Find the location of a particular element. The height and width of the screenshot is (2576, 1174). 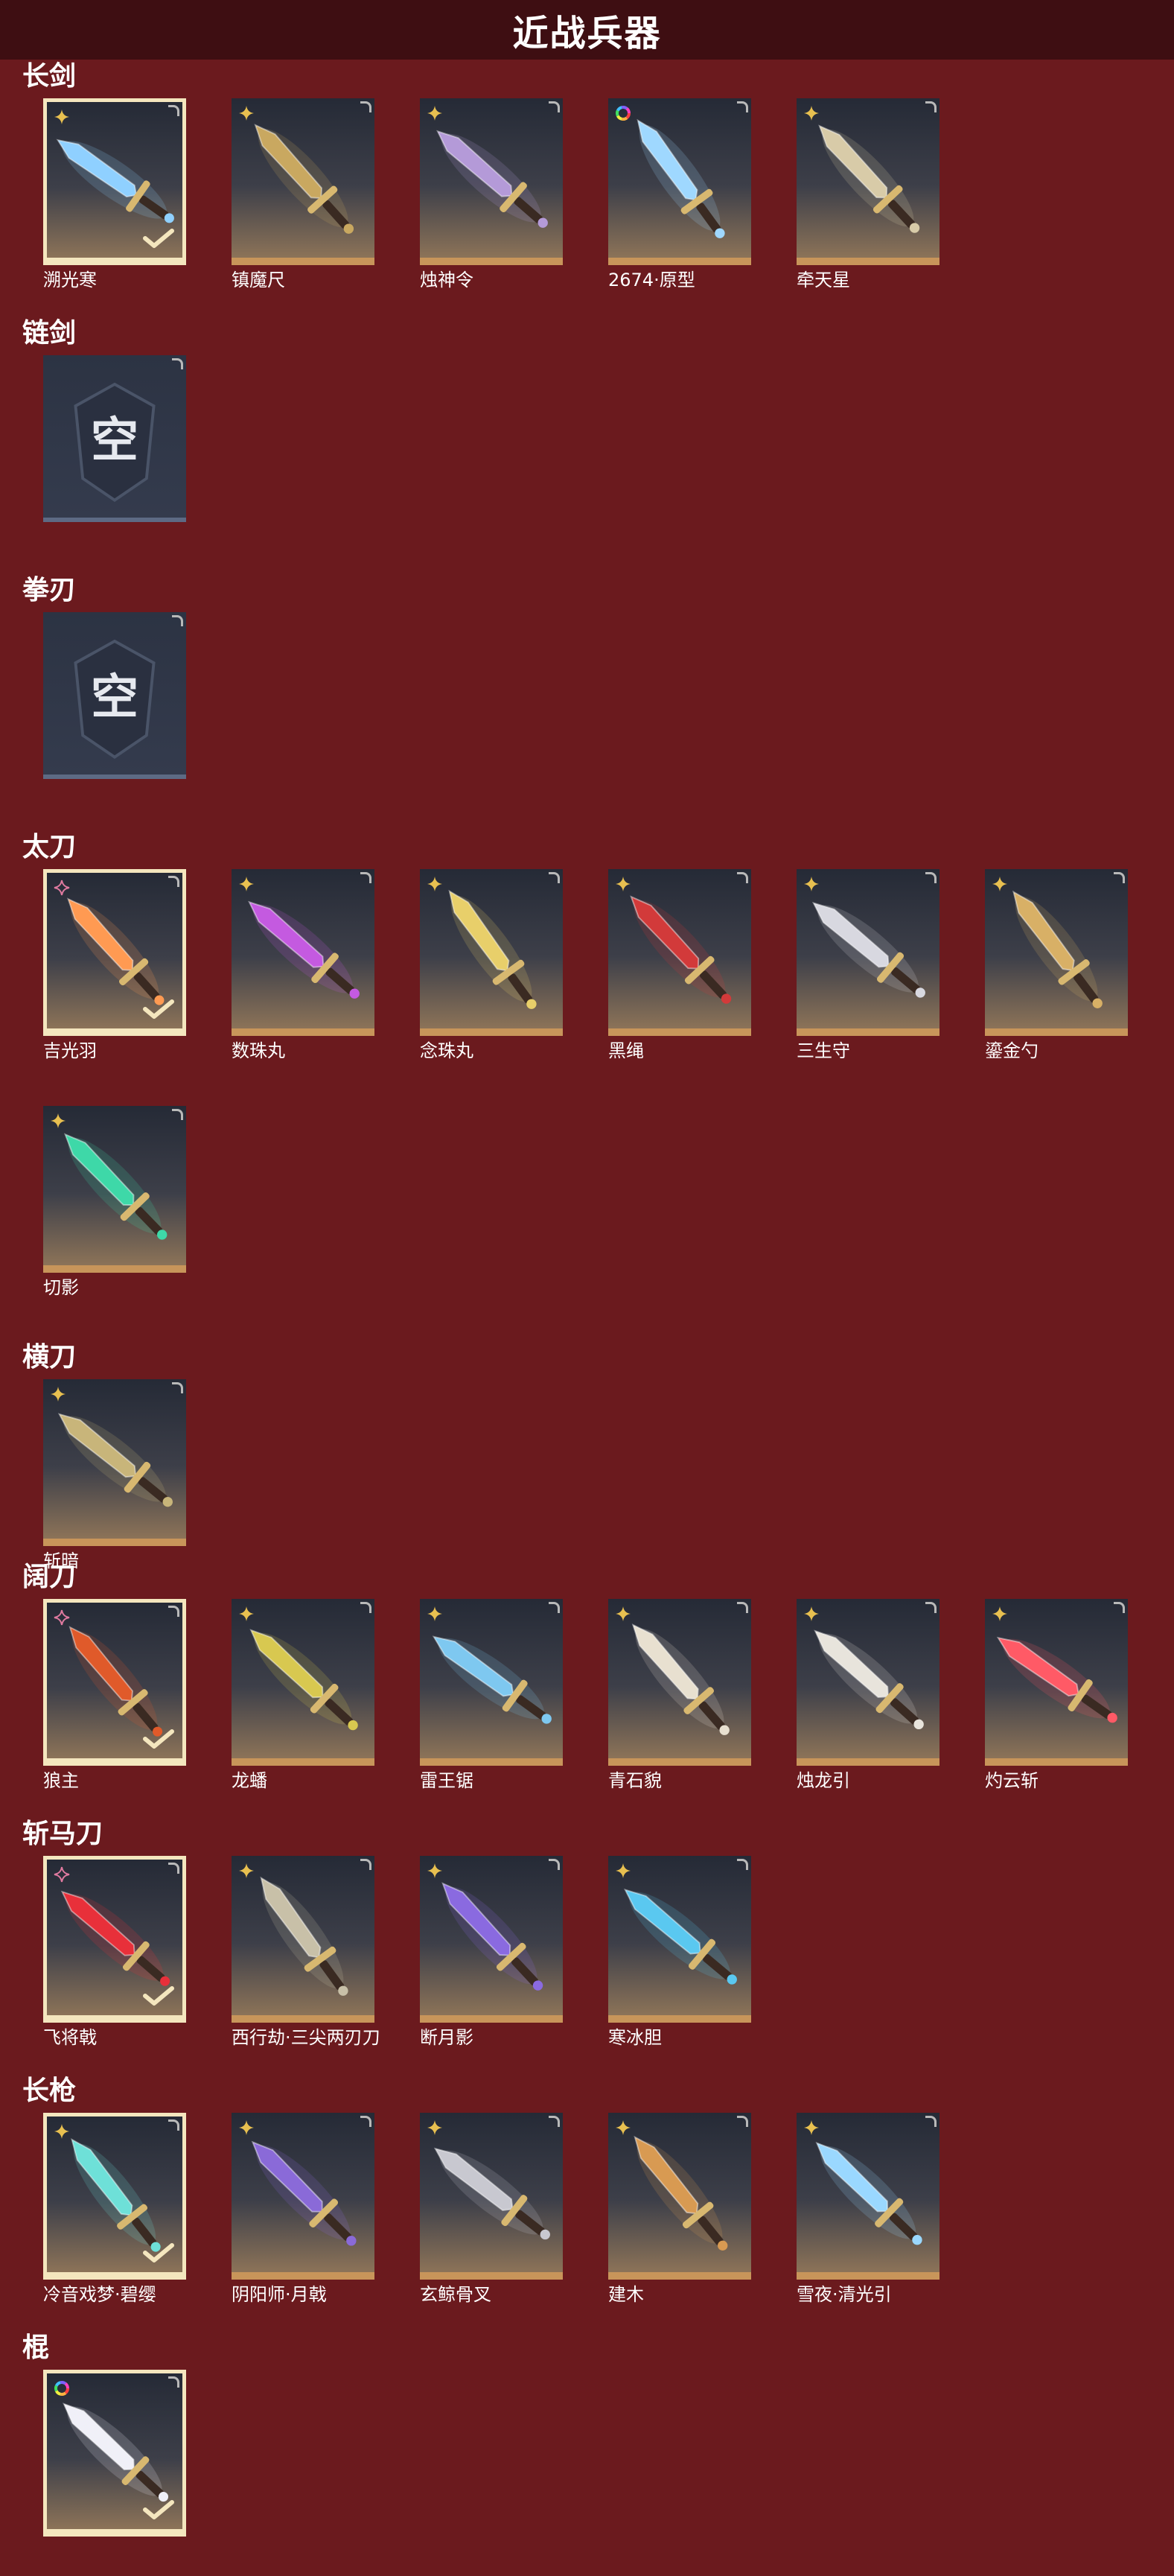

weapon-item: 青石貌 is located at coordinates (679, 1695).